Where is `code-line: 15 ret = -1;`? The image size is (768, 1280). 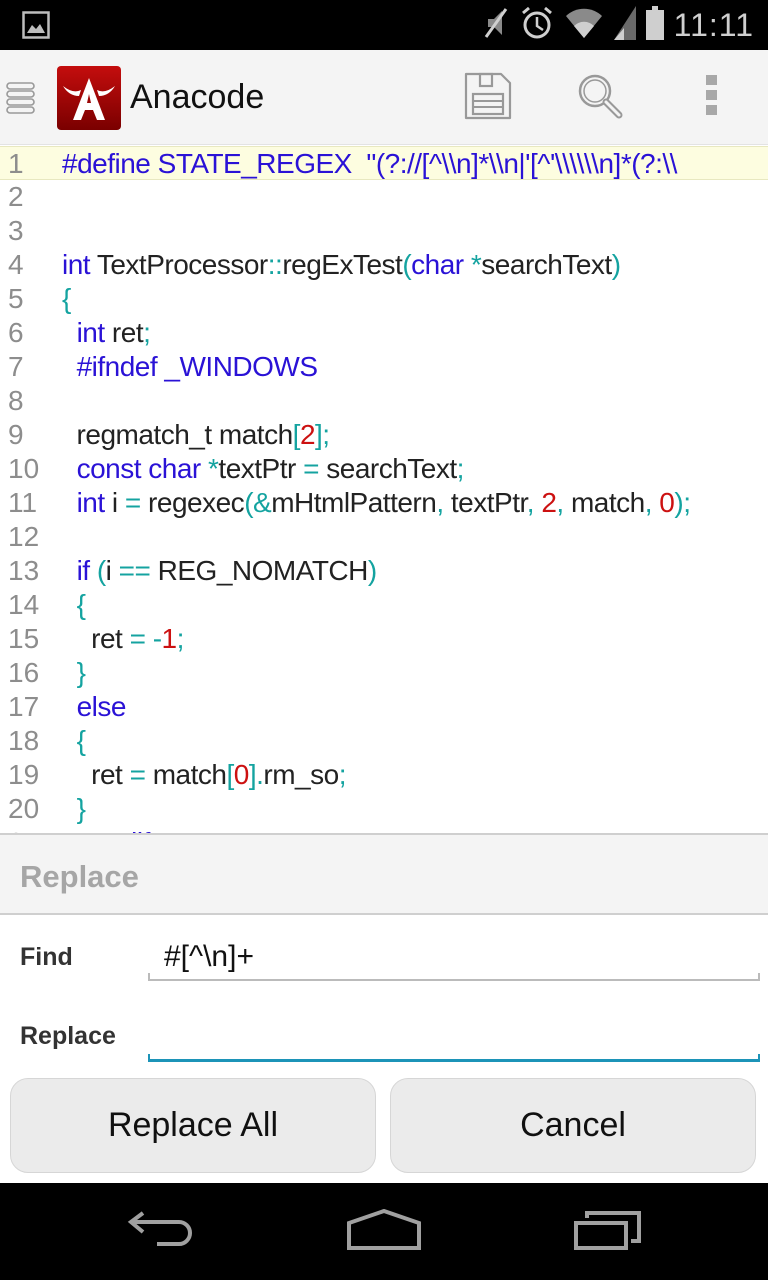
code-line: 15 ret = -1; is located at coordinates (384, 639).